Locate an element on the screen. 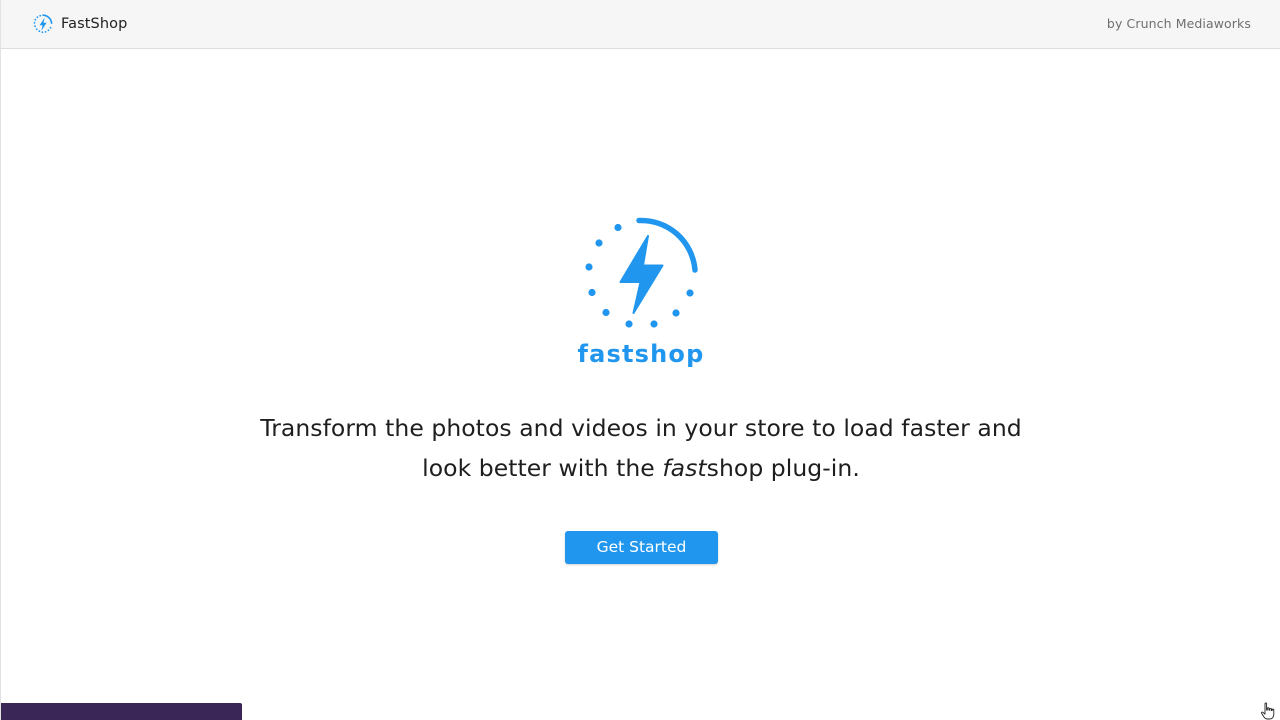 This screenshot has height=720, width=1280. brand-home-link: FastShop is located at coordinates (79, 24).